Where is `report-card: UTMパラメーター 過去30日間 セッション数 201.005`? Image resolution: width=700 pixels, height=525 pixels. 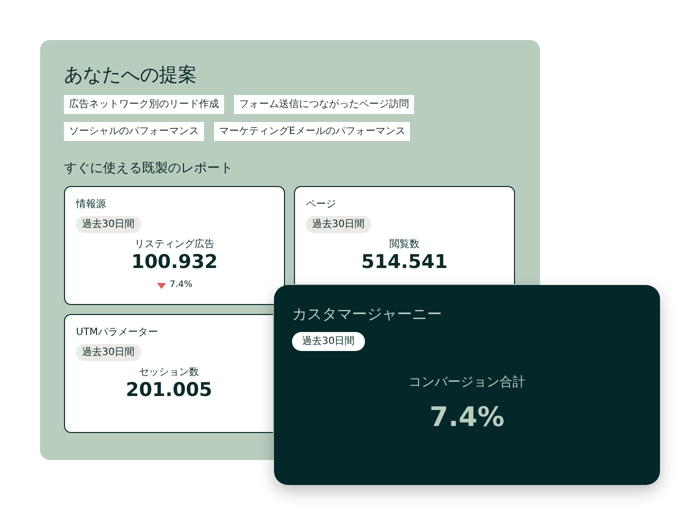
report-card: UTMパラメーター 過去30日間 セッション数 201.005 is located at coordinates (168, 374).